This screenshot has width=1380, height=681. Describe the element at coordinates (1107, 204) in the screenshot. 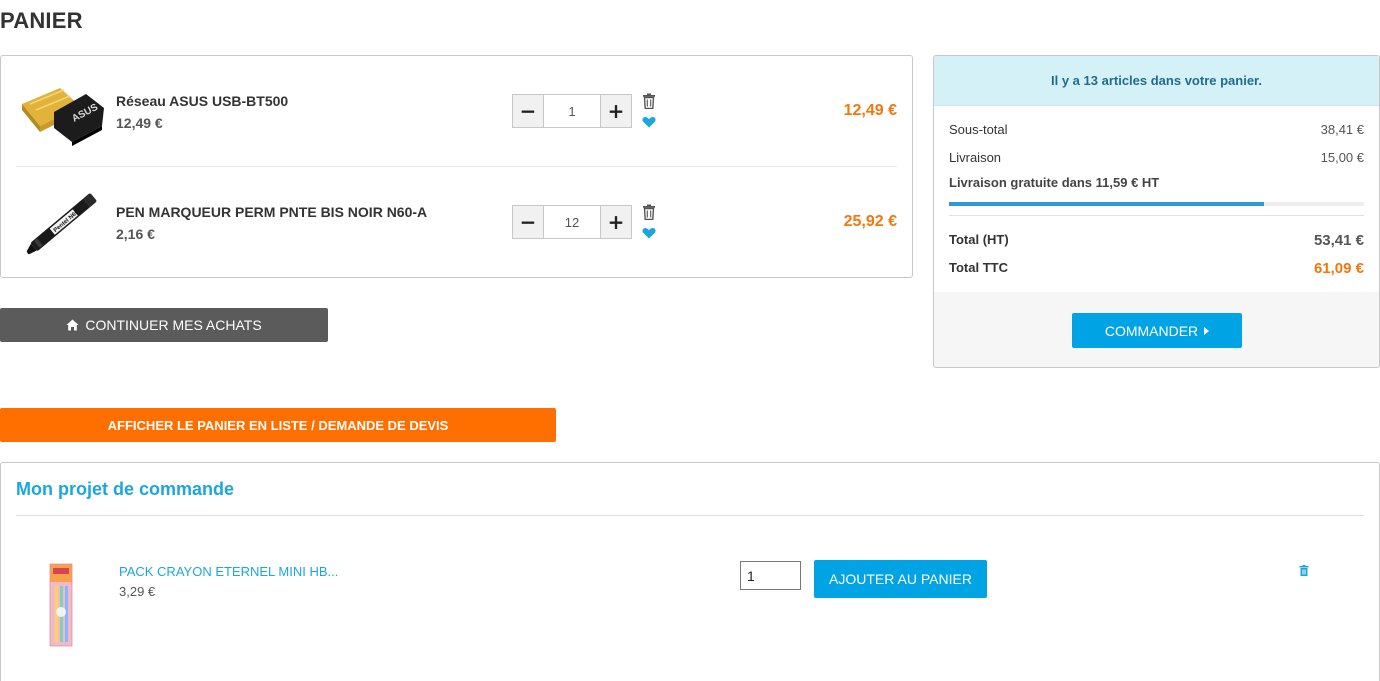

I see `progress-fill` at that location.